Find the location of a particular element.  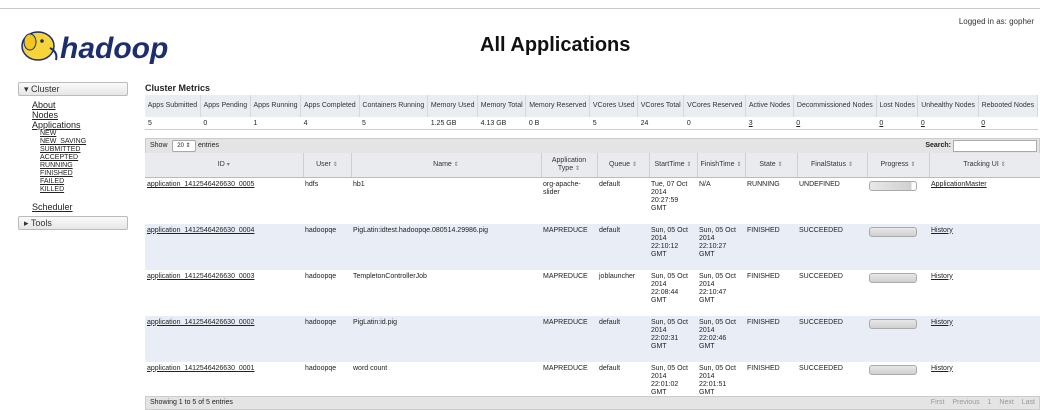

pager-next-button: Next is located at coordinates (1006, 402).